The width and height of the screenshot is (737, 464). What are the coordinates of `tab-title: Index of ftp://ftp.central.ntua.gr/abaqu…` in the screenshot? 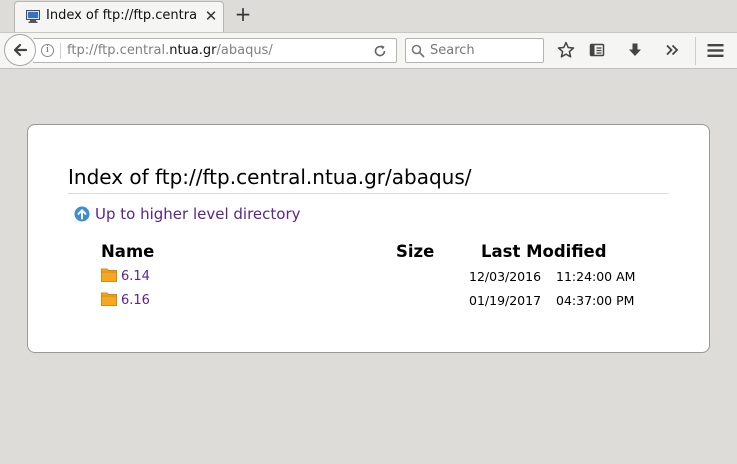 It's located at (121, 15).